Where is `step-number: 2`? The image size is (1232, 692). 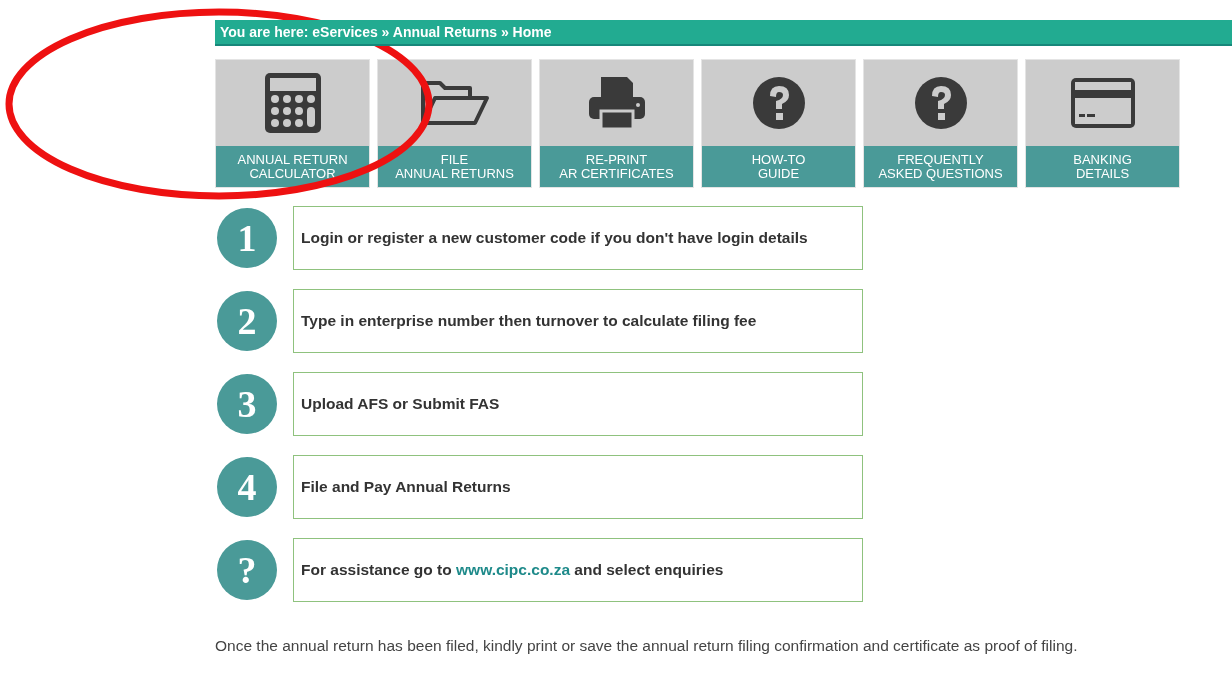 step-number: 2 is located at coordinates (247, 321).